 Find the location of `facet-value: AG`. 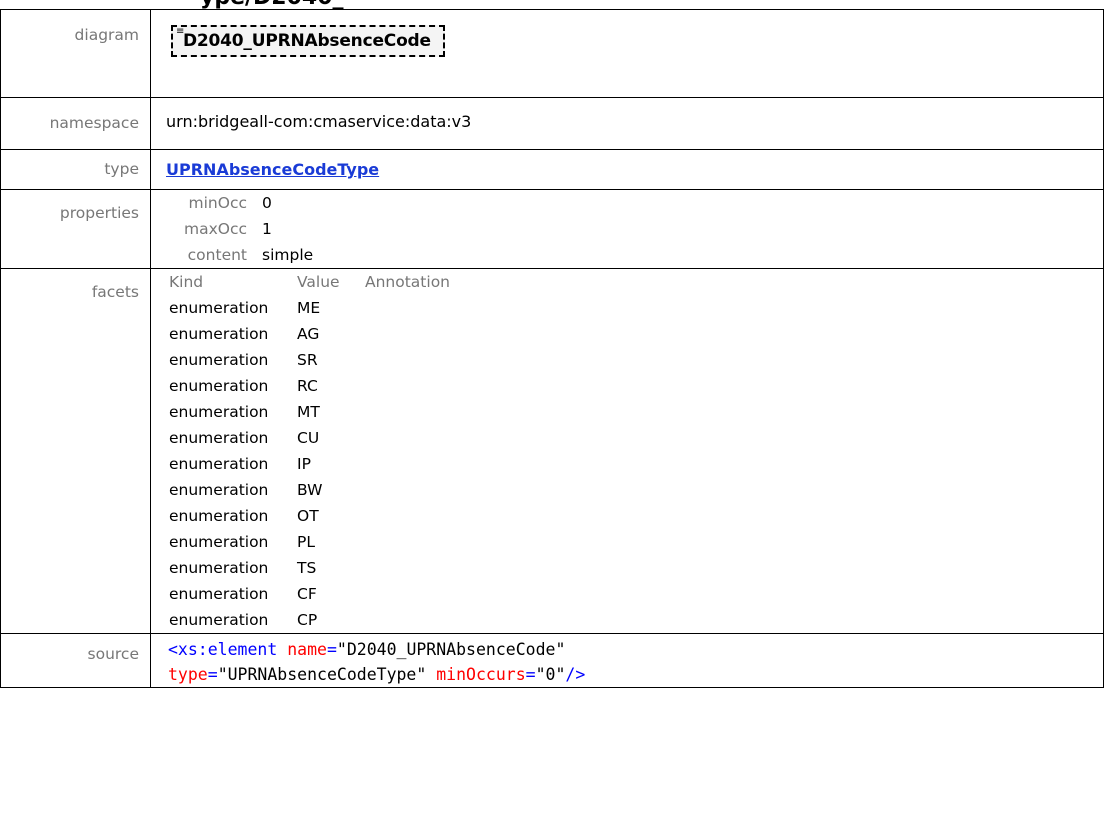

facet-value: AG is located at coordinates (308, 334).